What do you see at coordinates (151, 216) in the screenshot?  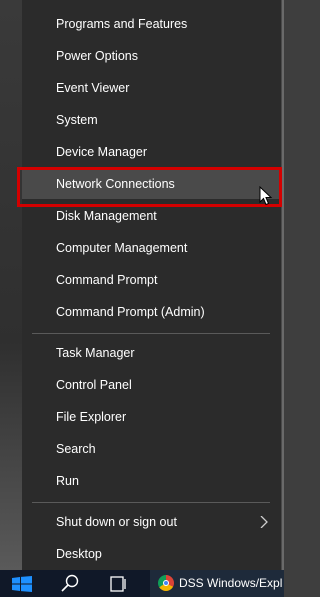 I see `menu-item-disk-management: Disk Management` at bounding box center [151, 216].